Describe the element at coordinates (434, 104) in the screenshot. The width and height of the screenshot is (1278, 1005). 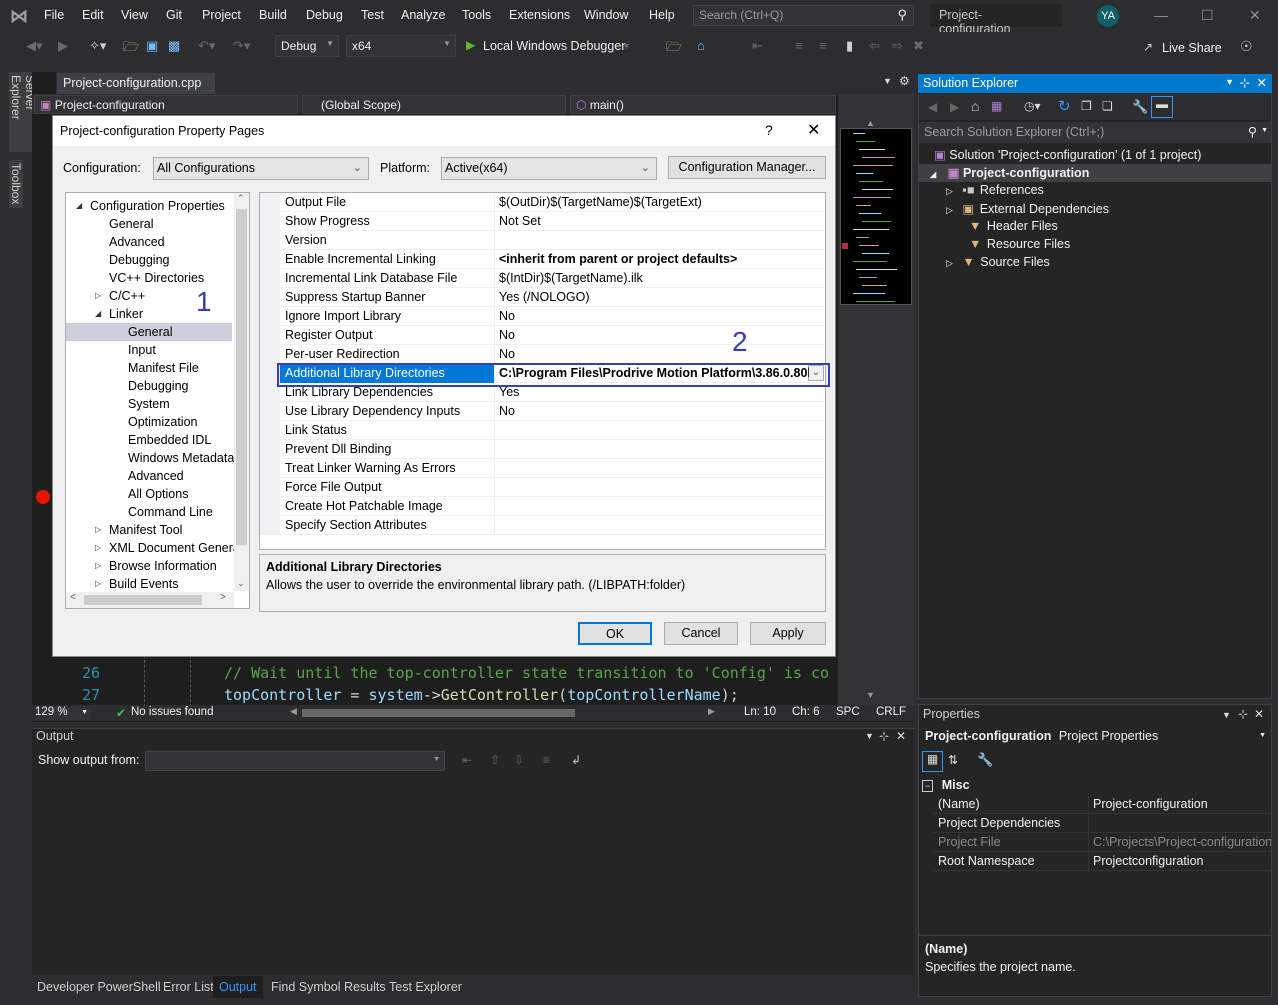
I see `scope-nav-combo: (Global Scope)` at that location.